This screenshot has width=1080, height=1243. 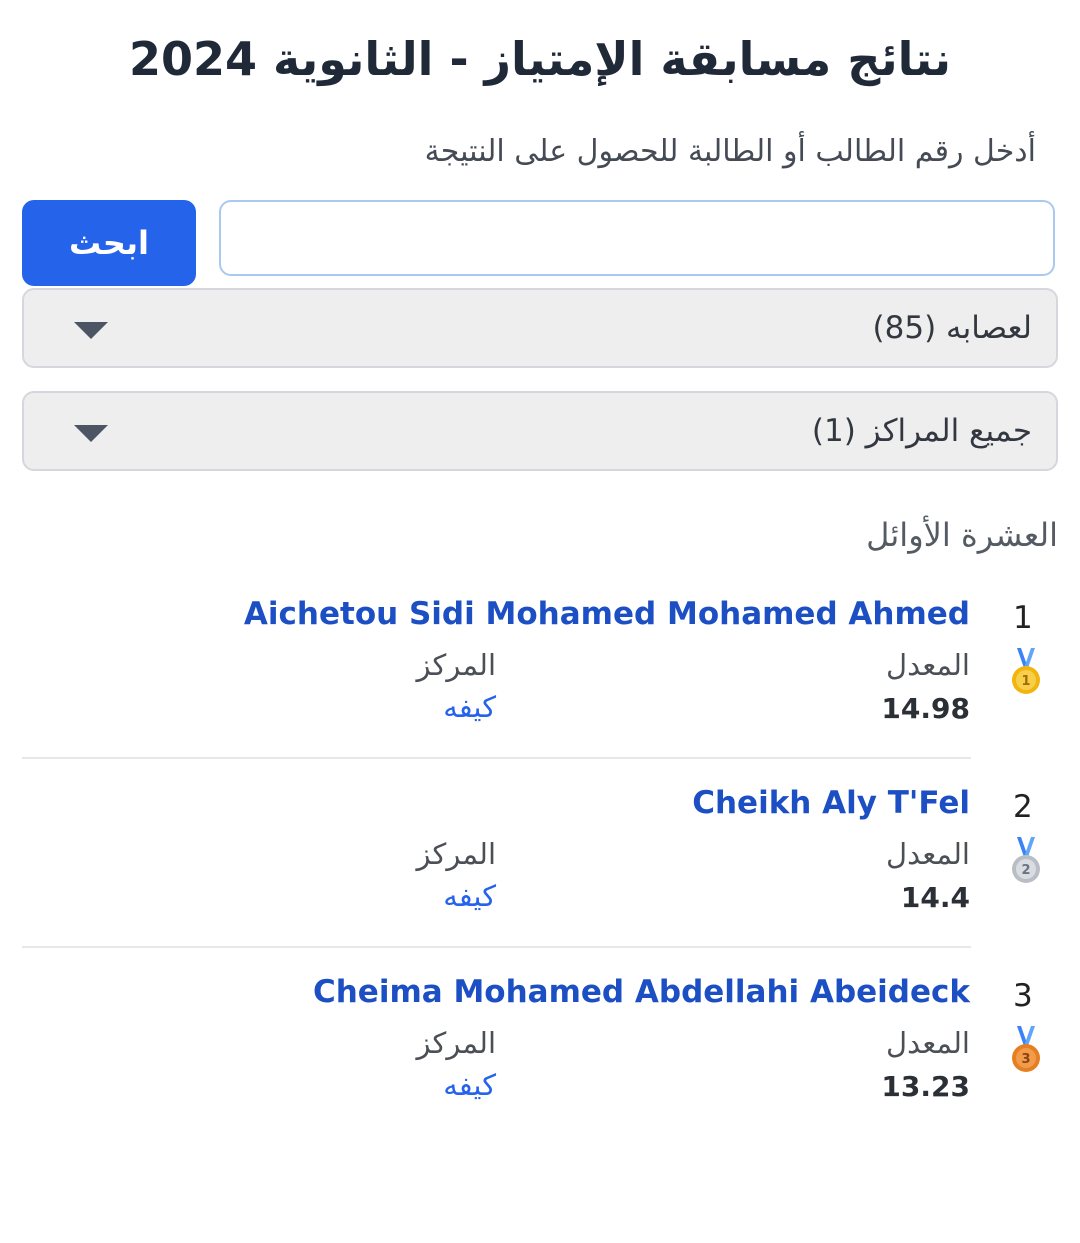 What do you see at coordinates (1026, 671) in the screenshot?
I see `gold-medal-icon: 1` at bounding box center [1026, 671].